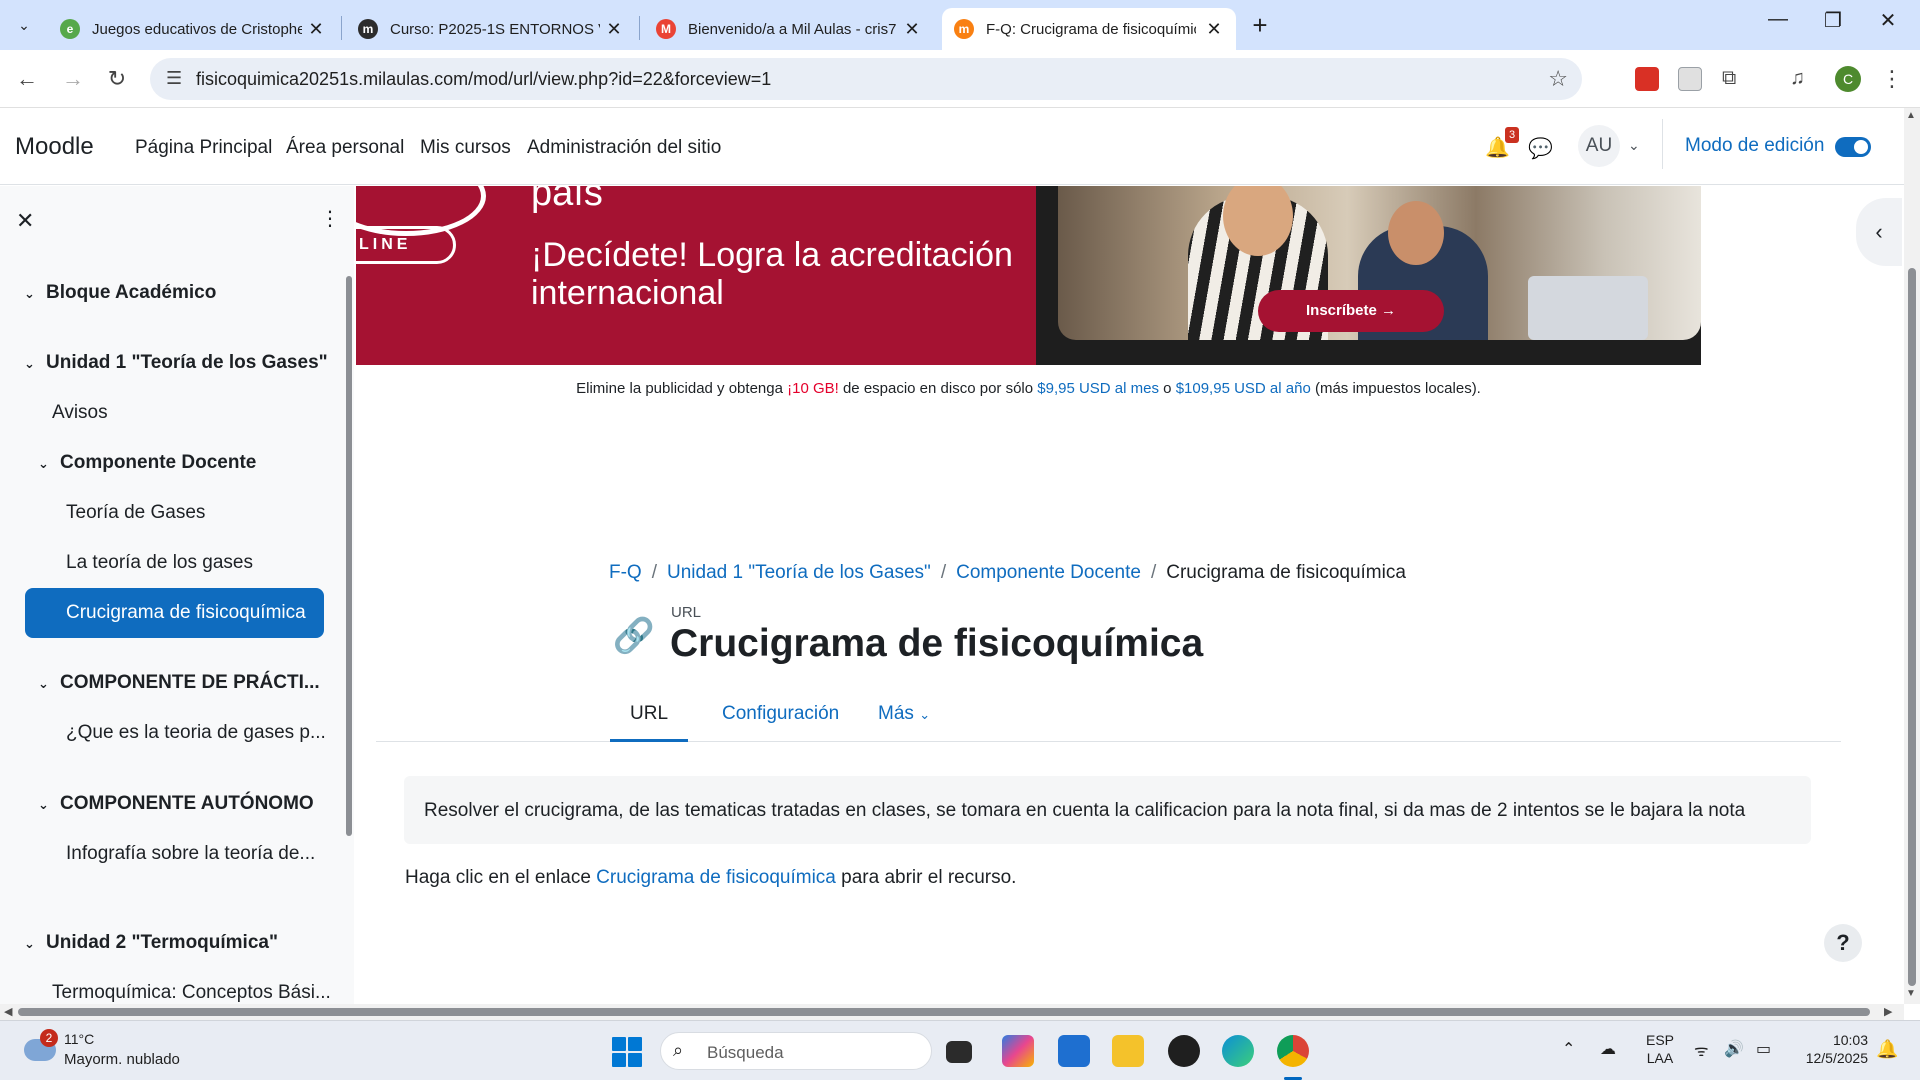 The height and width of the screenshot is (1080, 1920). What do you see at coordinates (345, 148) in the screenshot?
I see `nav-dashboard-link: Área personal` at bounding box center [345, 148].